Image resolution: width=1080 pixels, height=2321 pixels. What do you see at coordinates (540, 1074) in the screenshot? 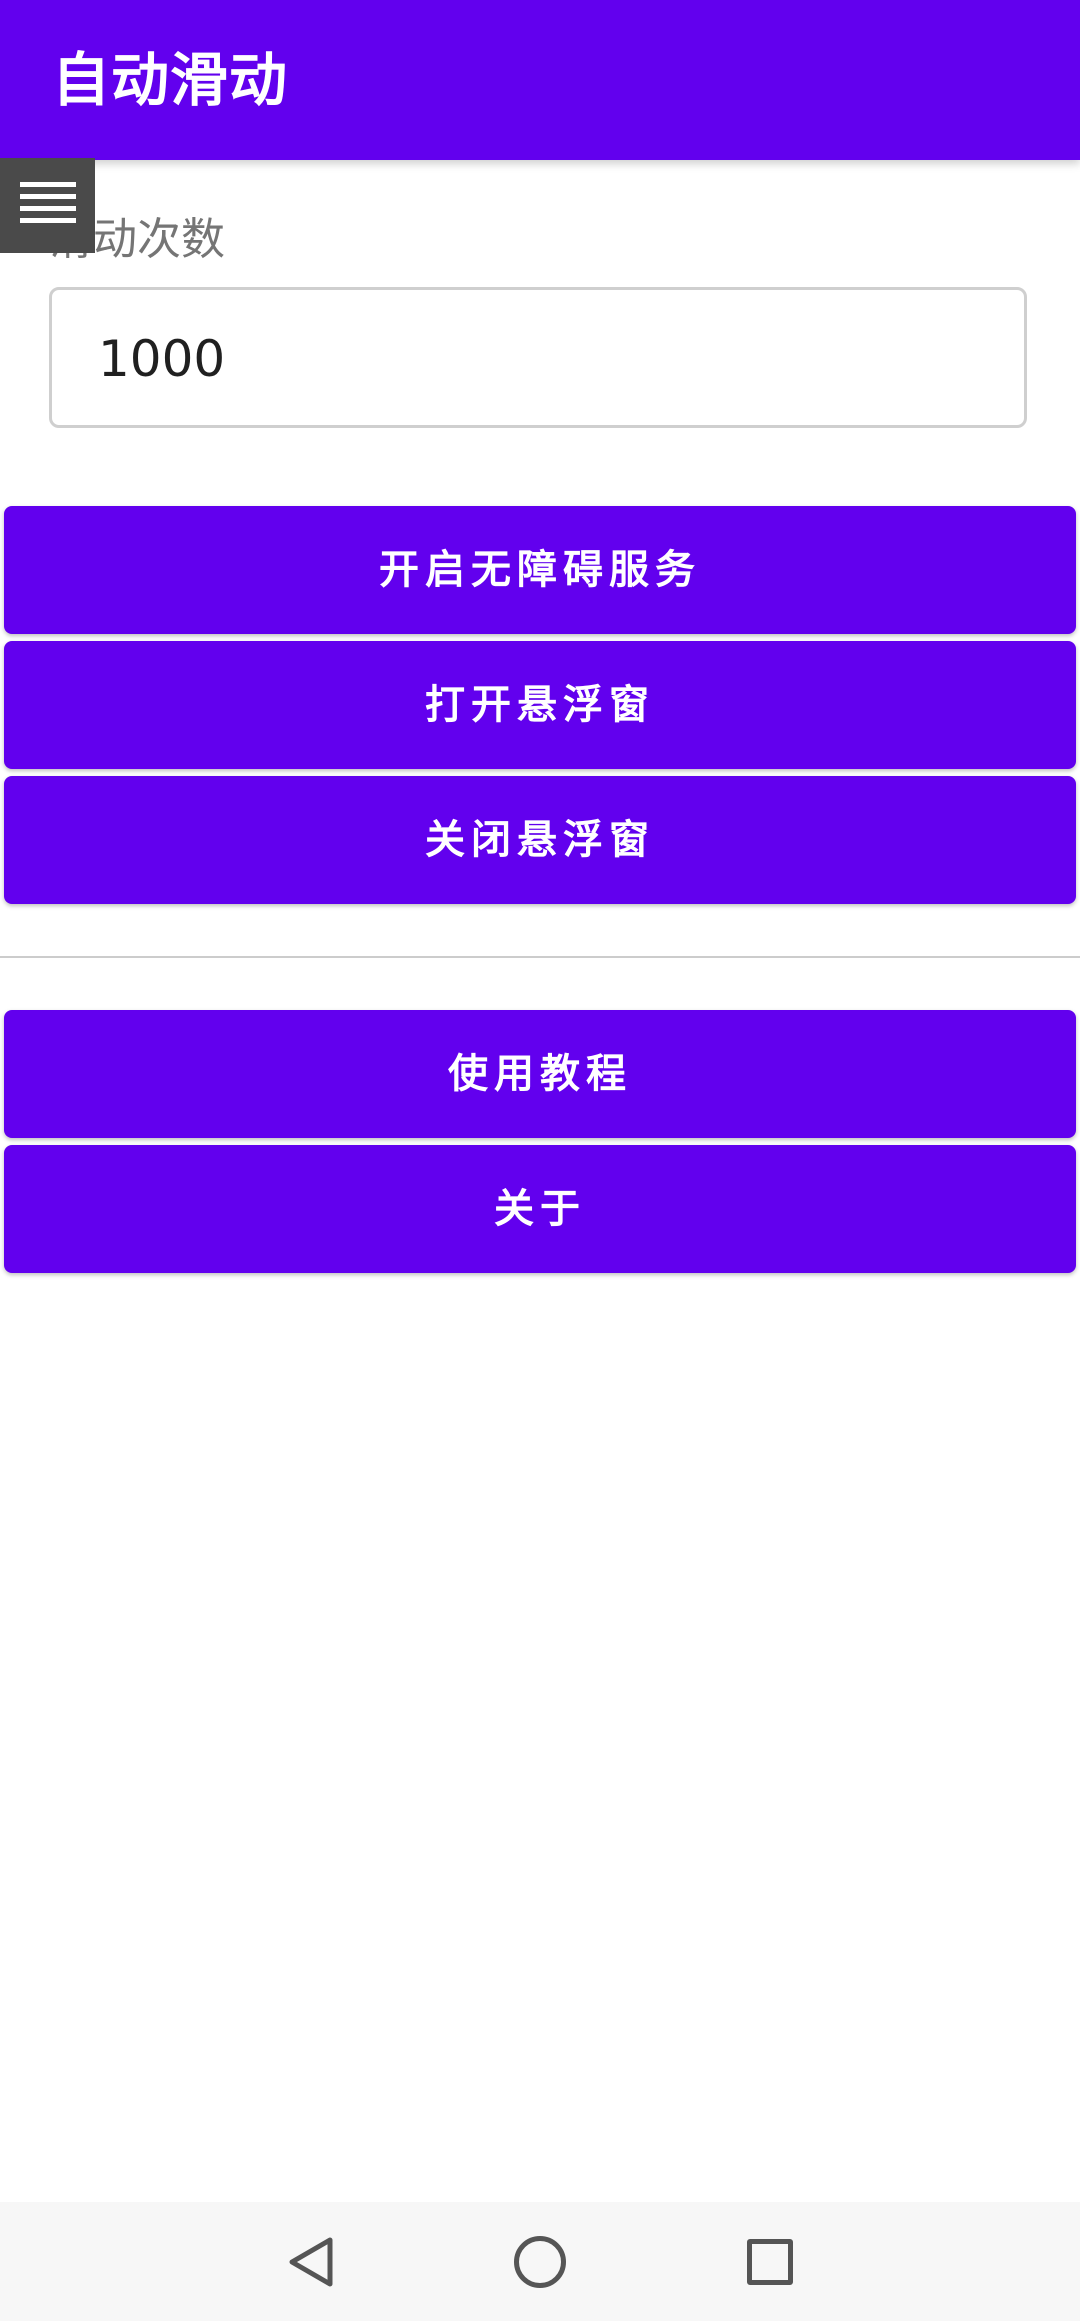
I see `tutorial-button: 使用教程` at bounding box center [540, 1074].